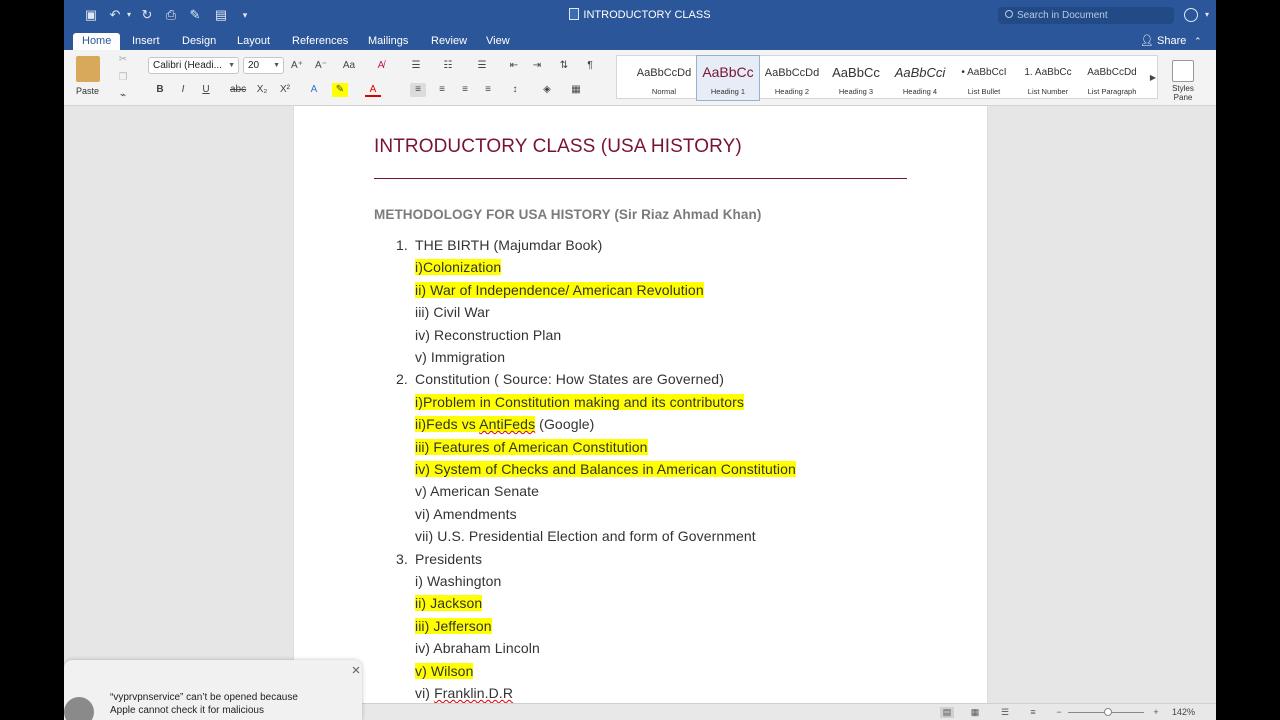  I want to click on shrink-font-icon: A⁻, so click(321, 66).